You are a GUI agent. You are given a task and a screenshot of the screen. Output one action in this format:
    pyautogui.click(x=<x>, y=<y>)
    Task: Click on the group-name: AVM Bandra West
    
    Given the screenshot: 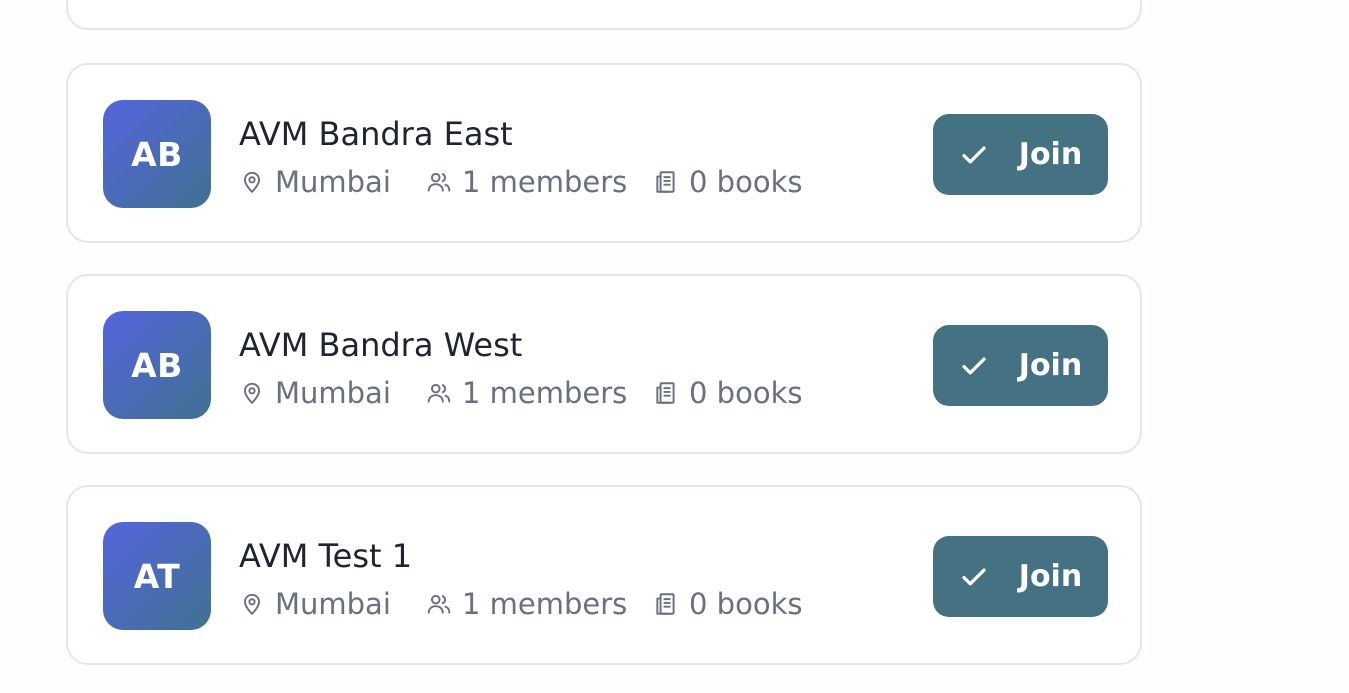 What is the action you would take?
    pyautogui.click(x=381, y=345)
    